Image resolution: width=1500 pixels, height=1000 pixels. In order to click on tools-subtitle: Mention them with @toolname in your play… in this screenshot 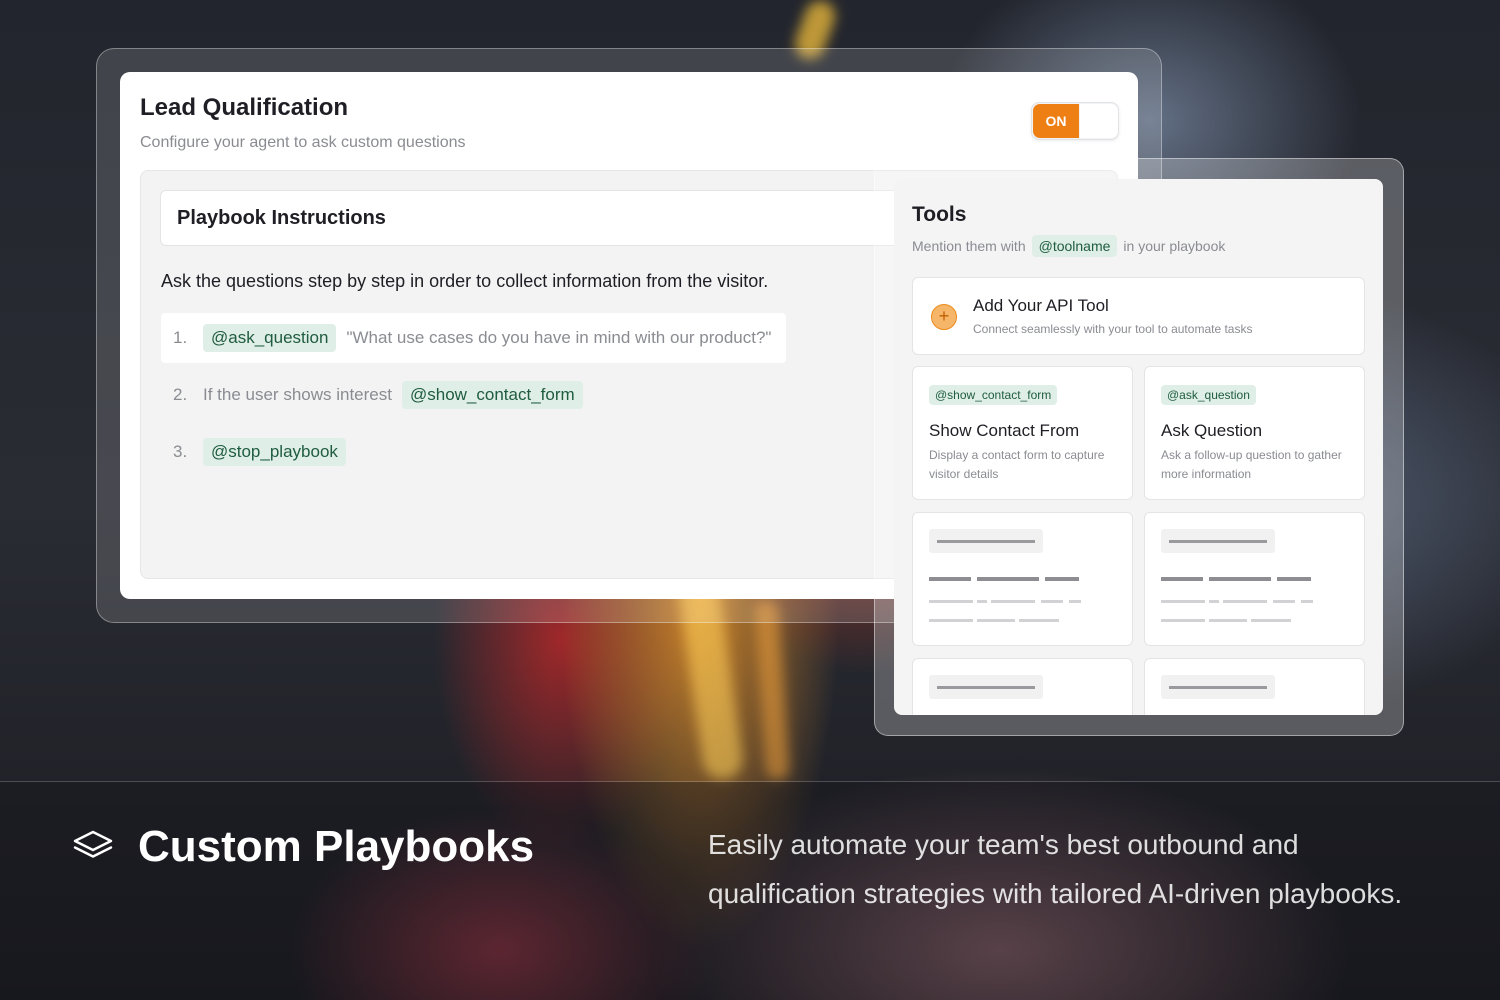, I will do `click(1068, 246)`.